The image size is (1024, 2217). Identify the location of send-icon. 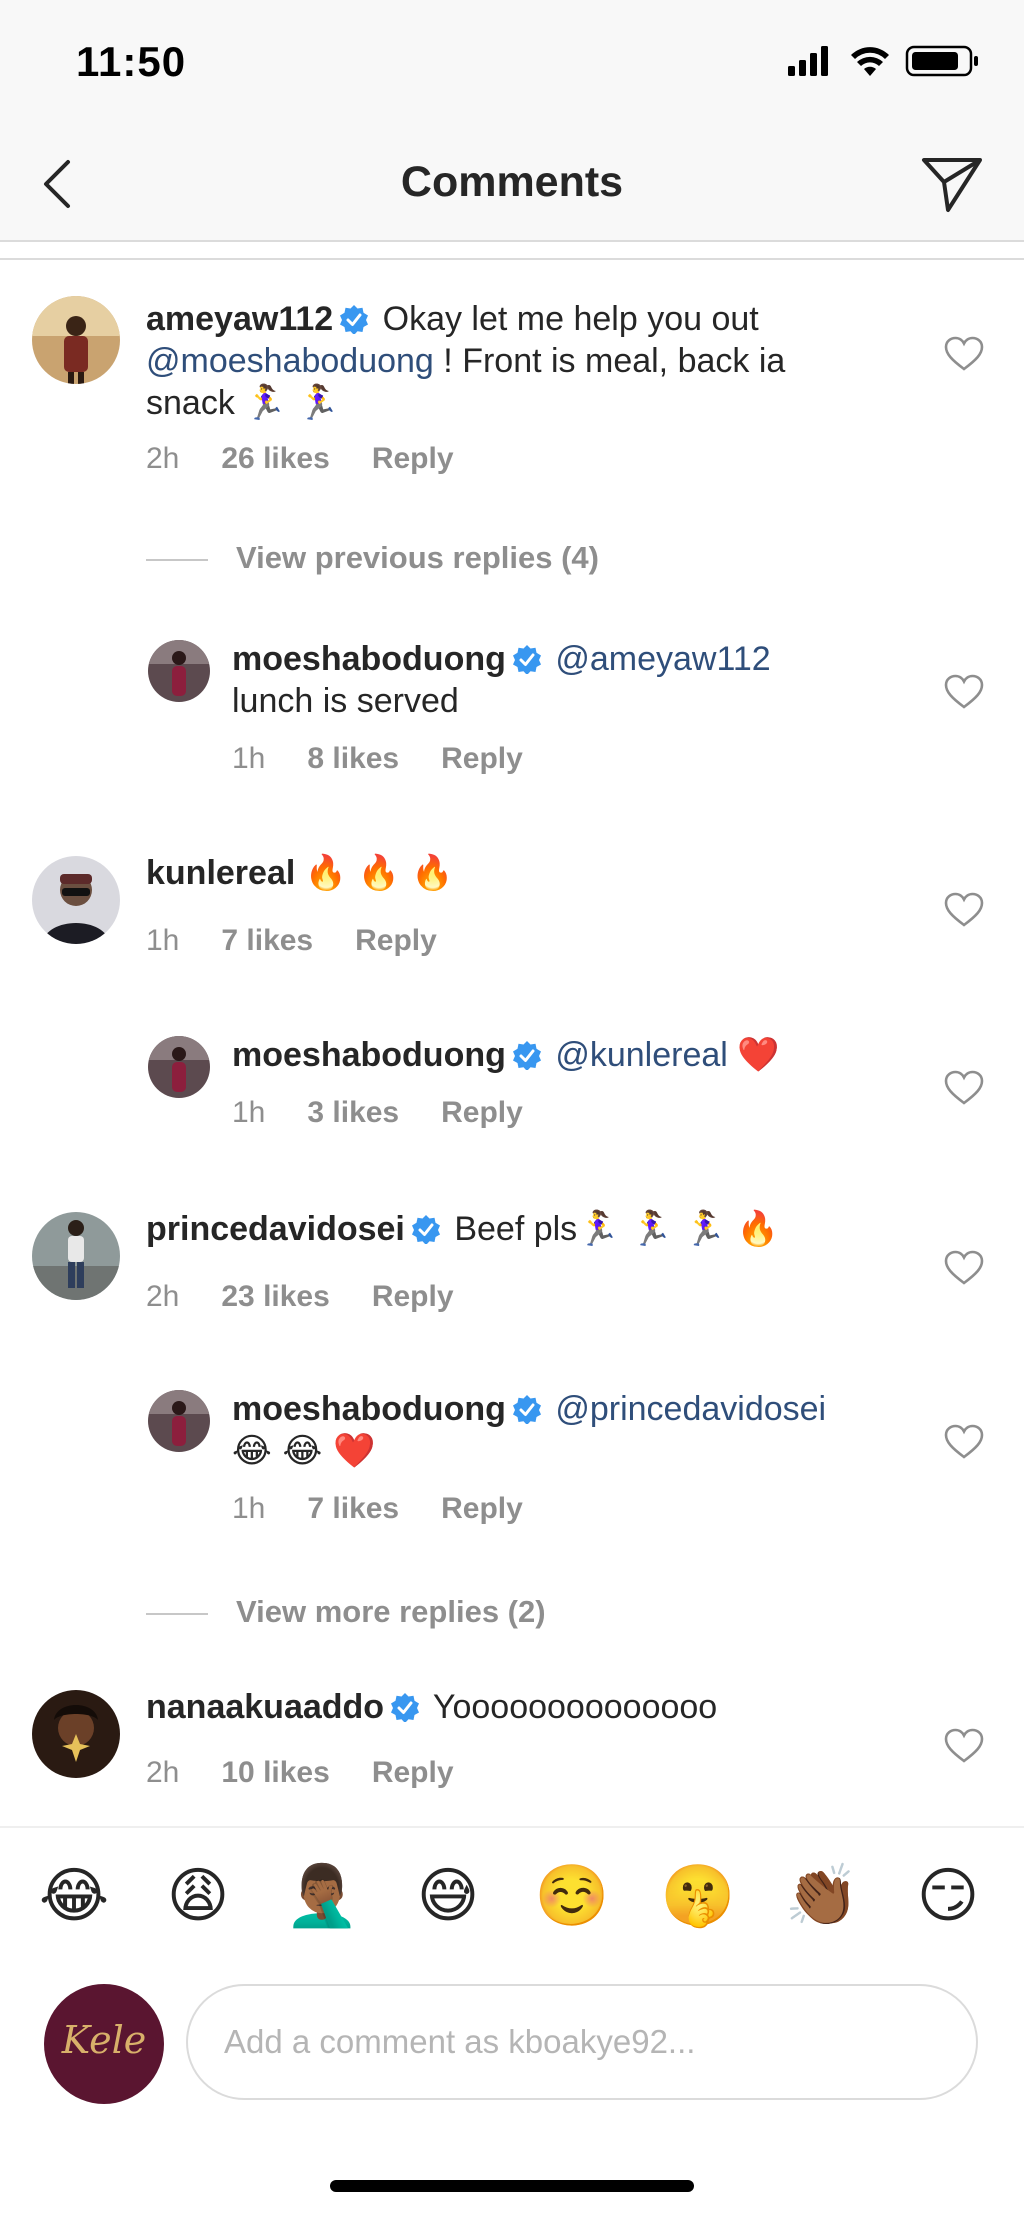
(952, 185).